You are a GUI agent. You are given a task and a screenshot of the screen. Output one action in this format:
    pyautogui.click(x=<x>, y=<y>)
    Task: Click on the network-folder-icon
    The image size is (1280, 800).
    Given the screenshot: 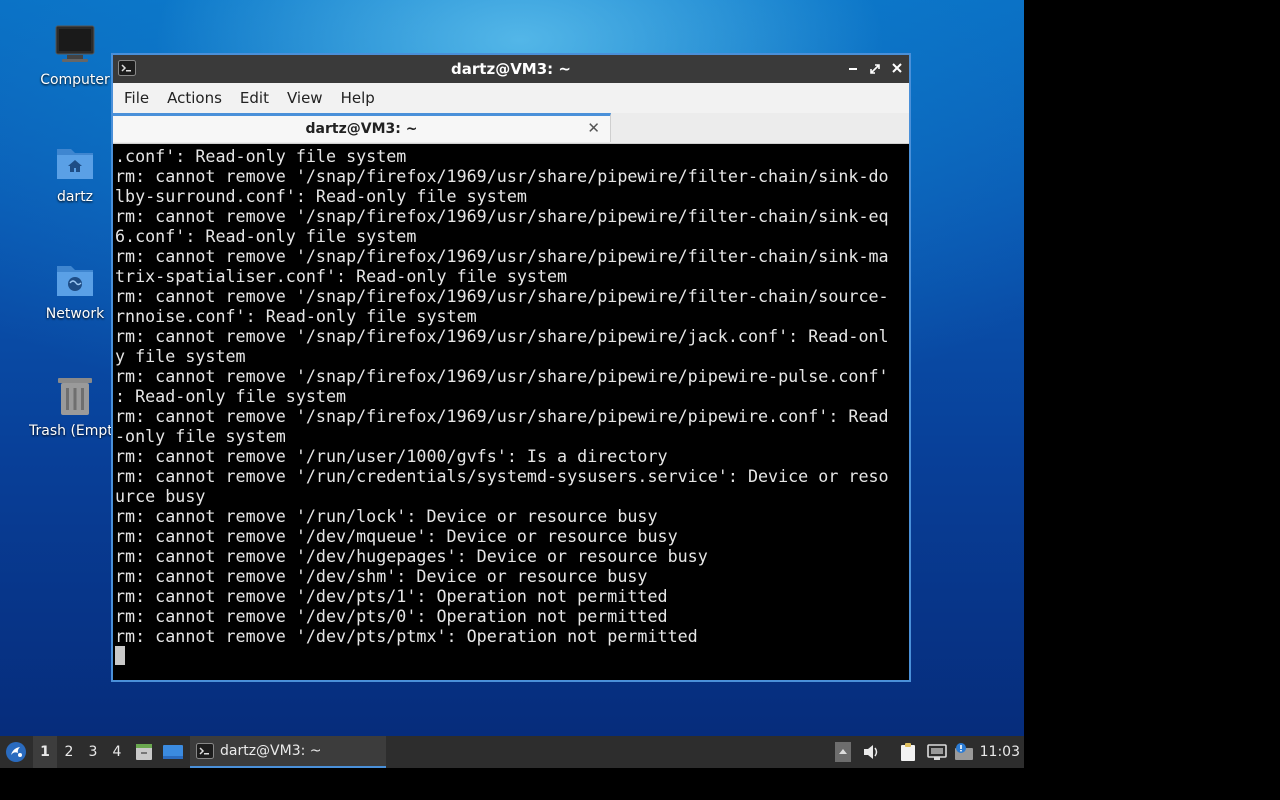 What is the action you would take?
    pyautogui.click(x=75, y=280)
    